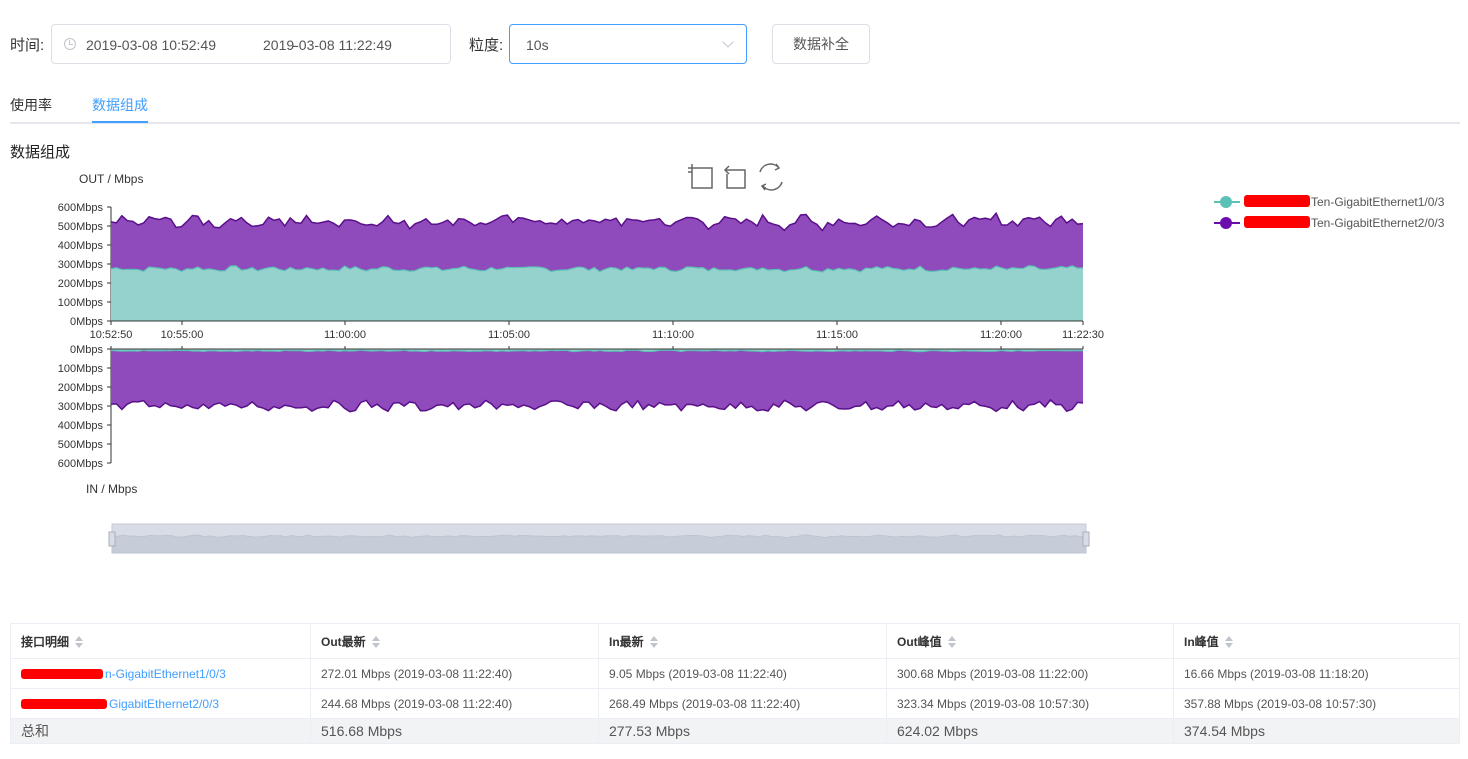 The image size is (1468, 759). What do you see at coordinates (597, 293) in the screenshot?
I see `series-area-eth1` at bounding box center [597, 293].